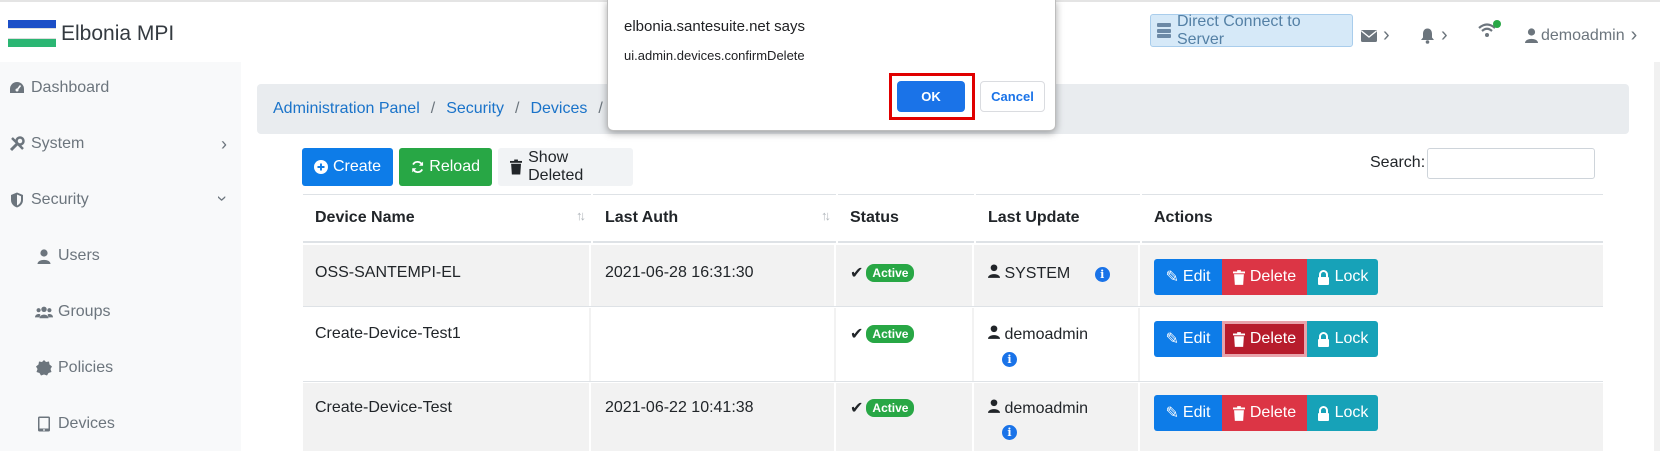  Describe the element at coordinates (1372, 218) in the screenshot. I see `column-header-actions: Actions` at that location.